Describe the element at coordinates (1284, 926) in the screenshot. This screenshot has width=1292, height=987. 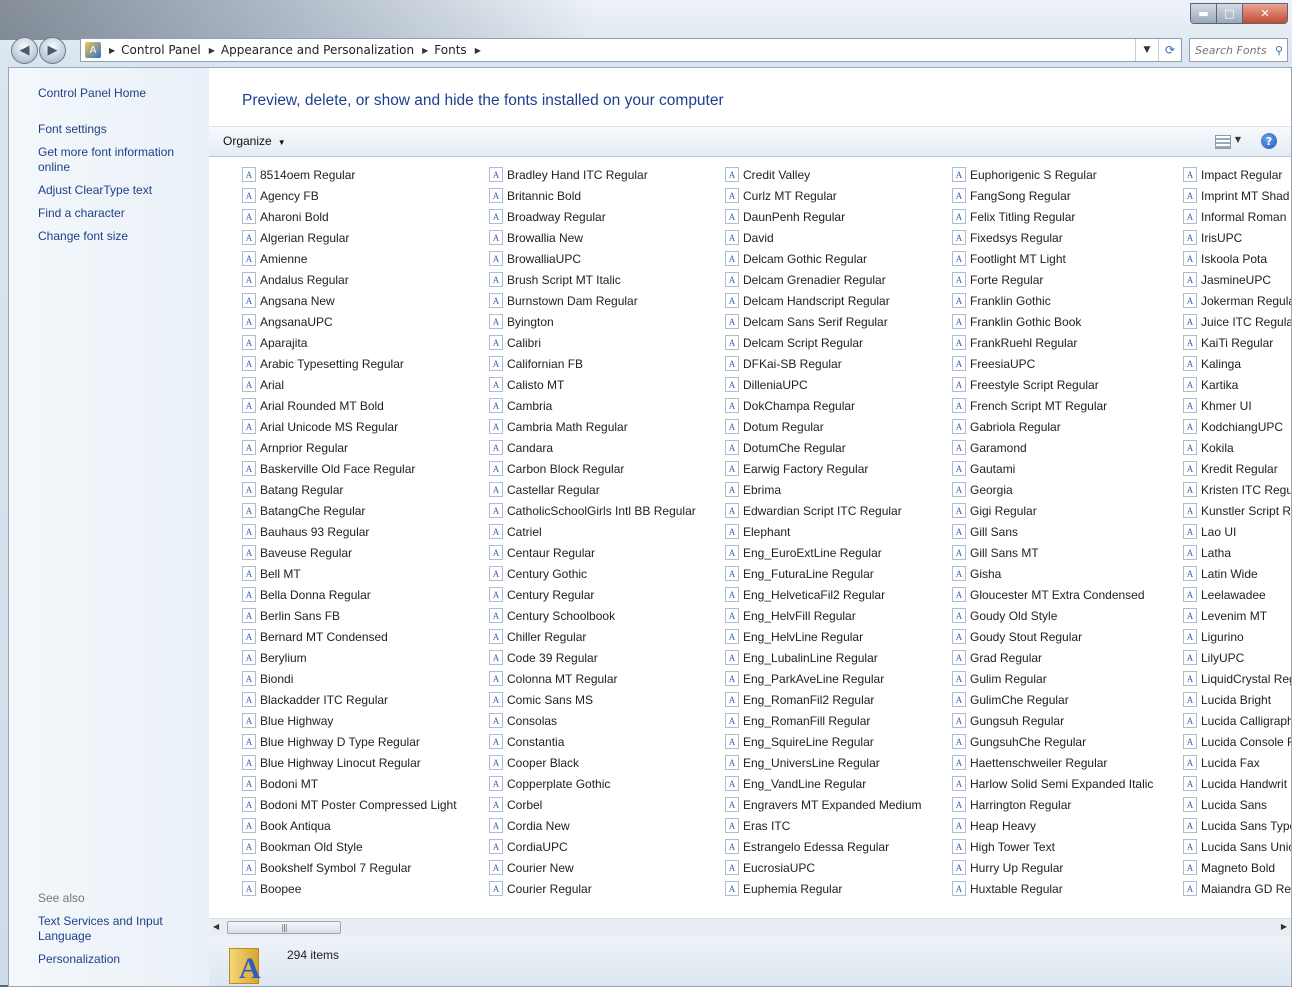
I see `scroll-right-icon: ▶` at that location.